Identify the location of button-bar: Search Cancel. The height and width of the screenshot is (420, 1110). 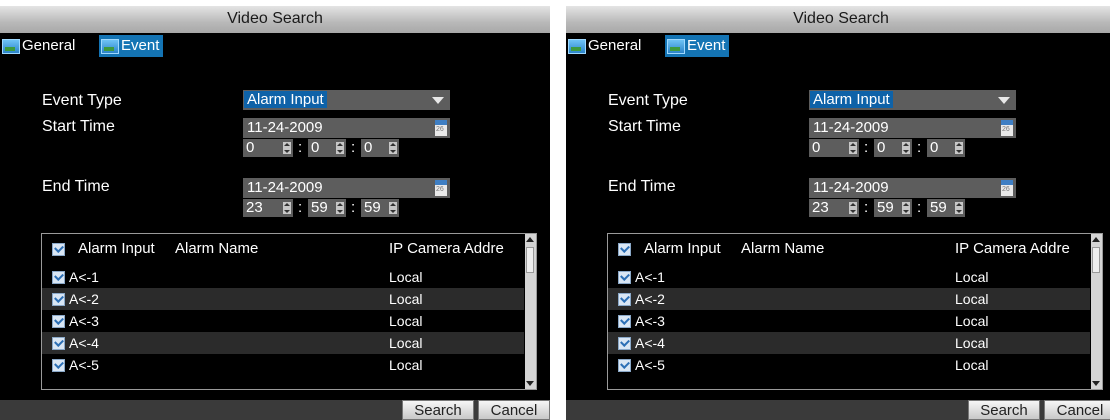
(838, 410).